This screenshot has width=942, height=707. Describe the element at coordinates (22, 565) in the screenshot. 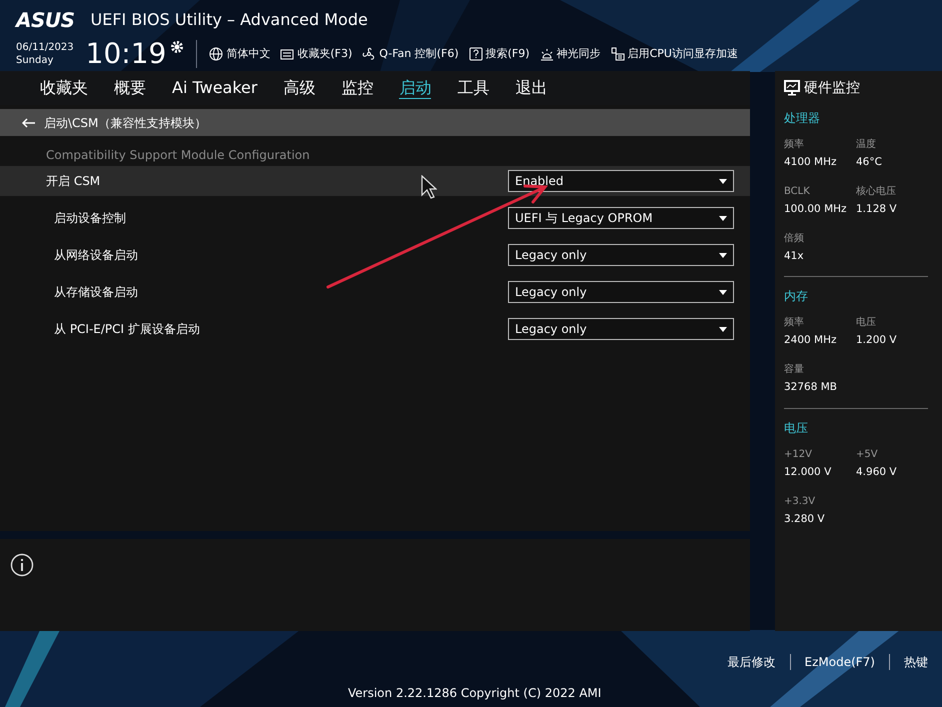

I see `info-icon` at that location.